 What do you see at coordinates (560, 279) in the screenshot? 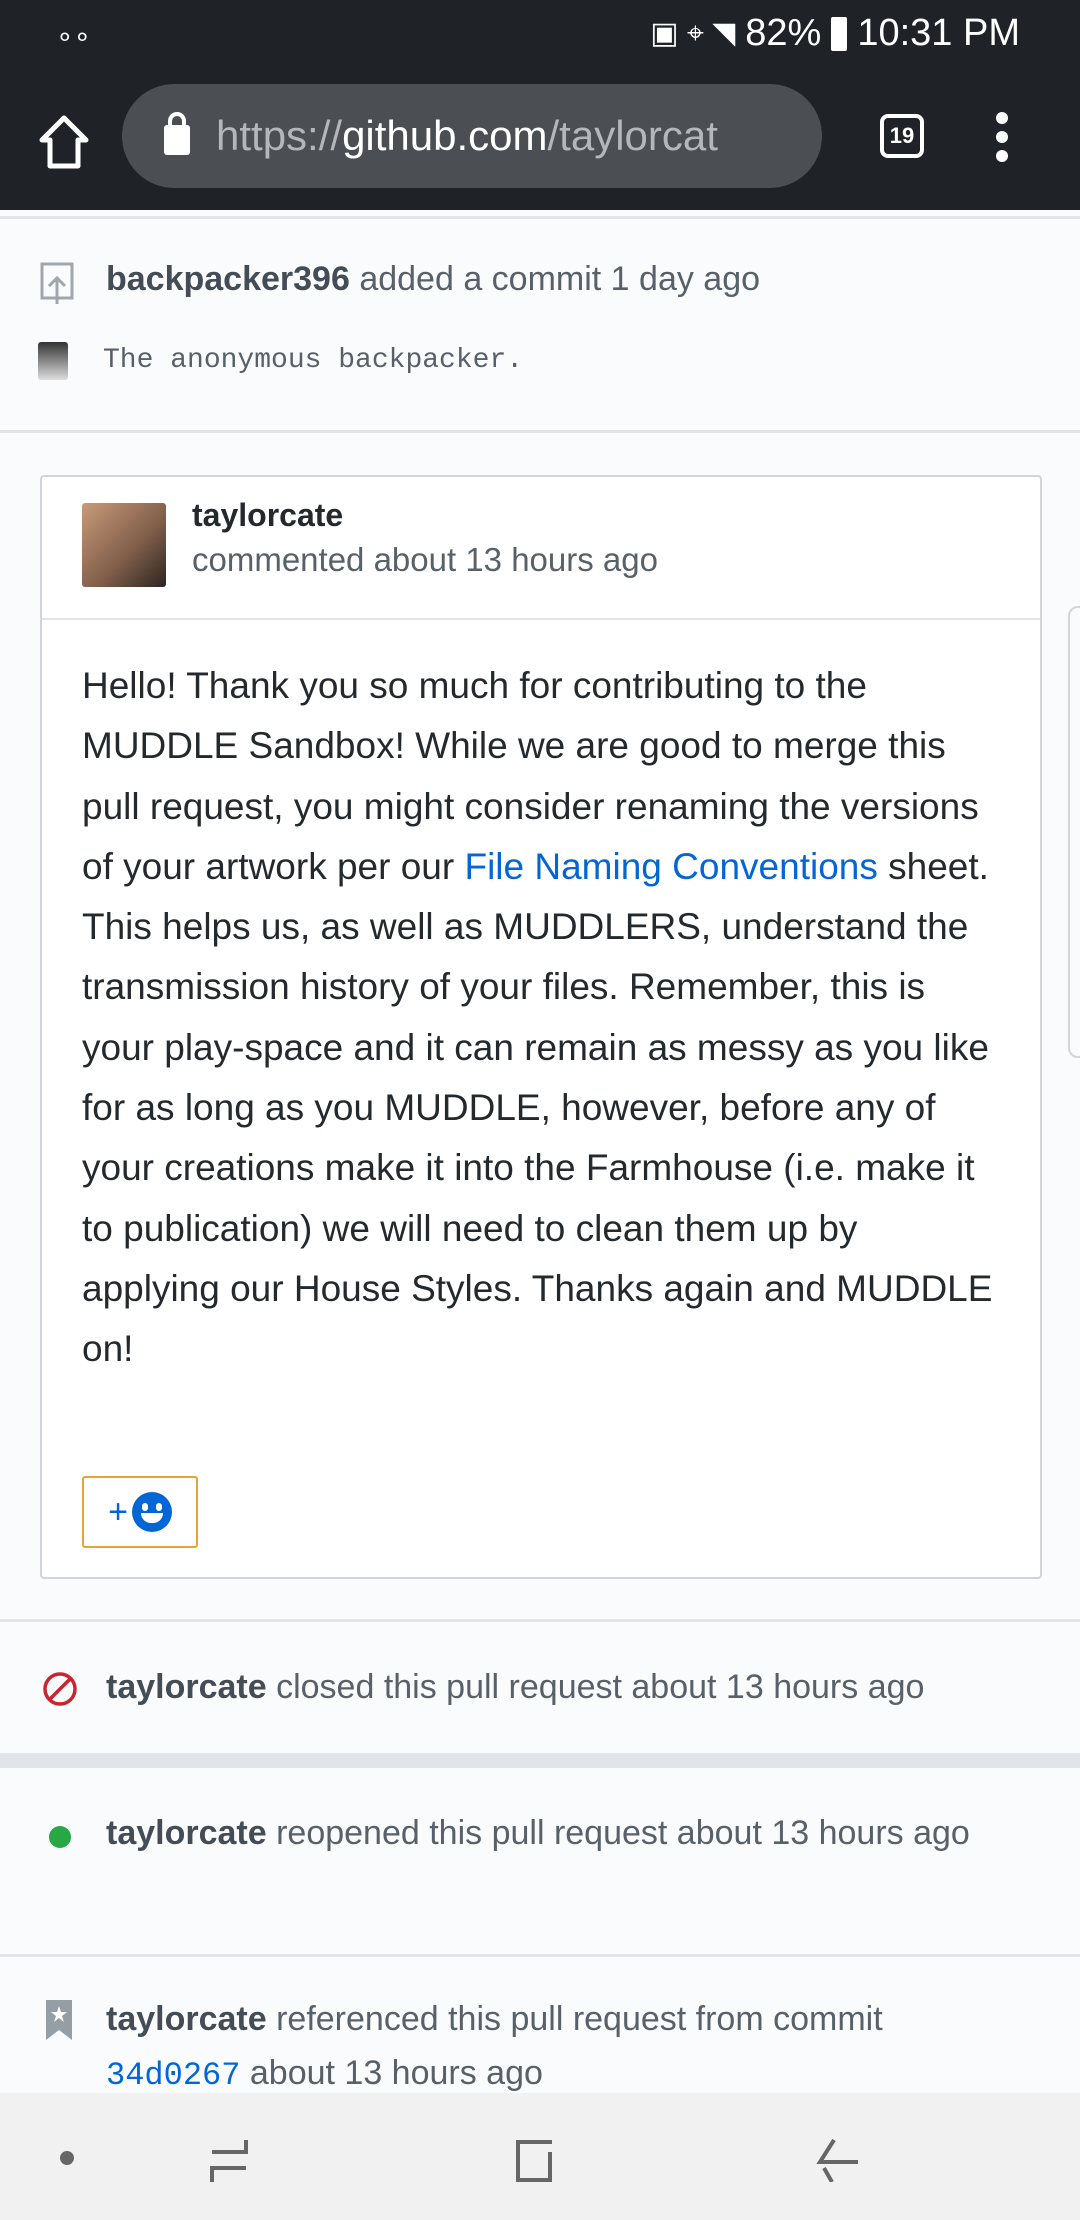
I see `event-text: added a commit 1 day ago` at bounding box center [560, 279].